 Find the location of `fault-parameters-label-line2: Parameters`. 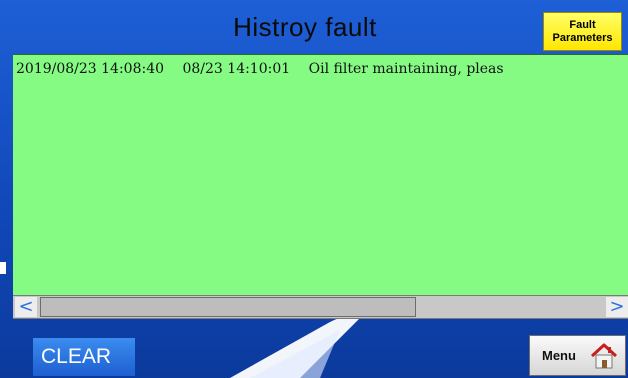

fault-parameters-label-line2: Parameters is located at coordinates (582, 37).